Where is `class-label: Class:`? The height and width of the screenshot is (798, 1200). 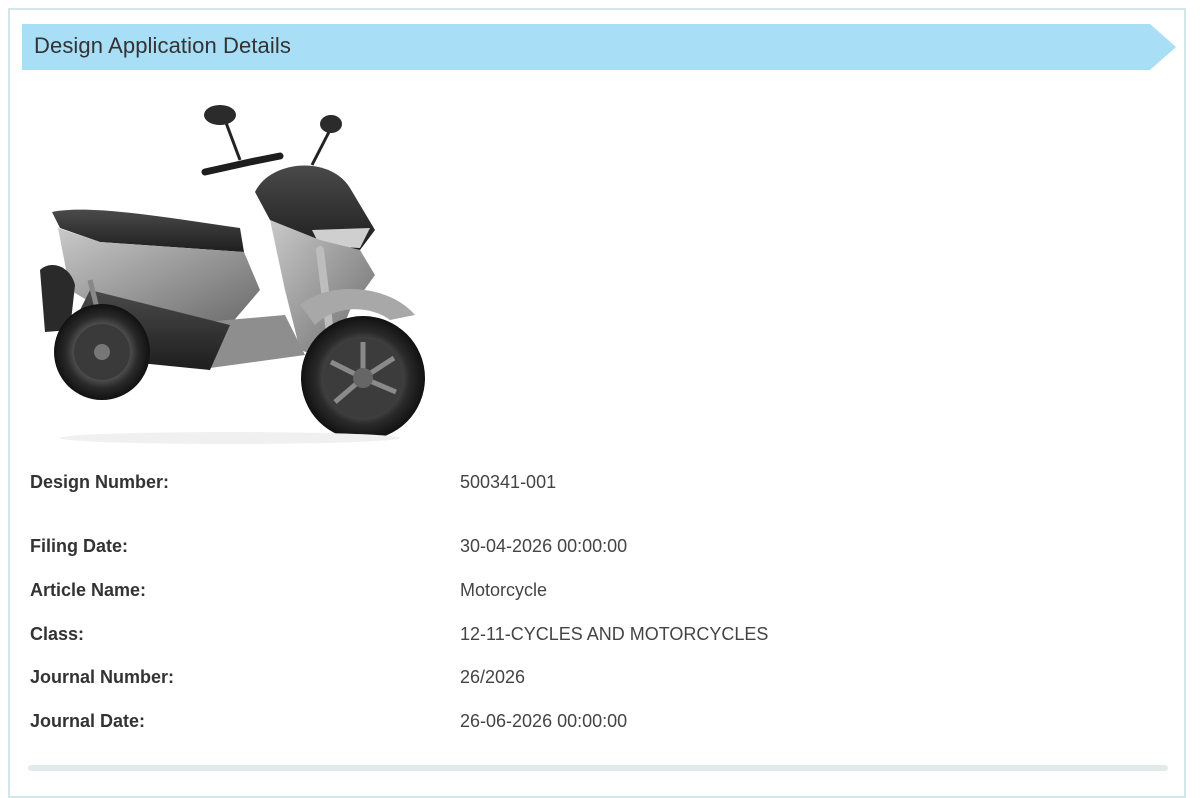 class-label: Class: is located at coordinates (57, 634).